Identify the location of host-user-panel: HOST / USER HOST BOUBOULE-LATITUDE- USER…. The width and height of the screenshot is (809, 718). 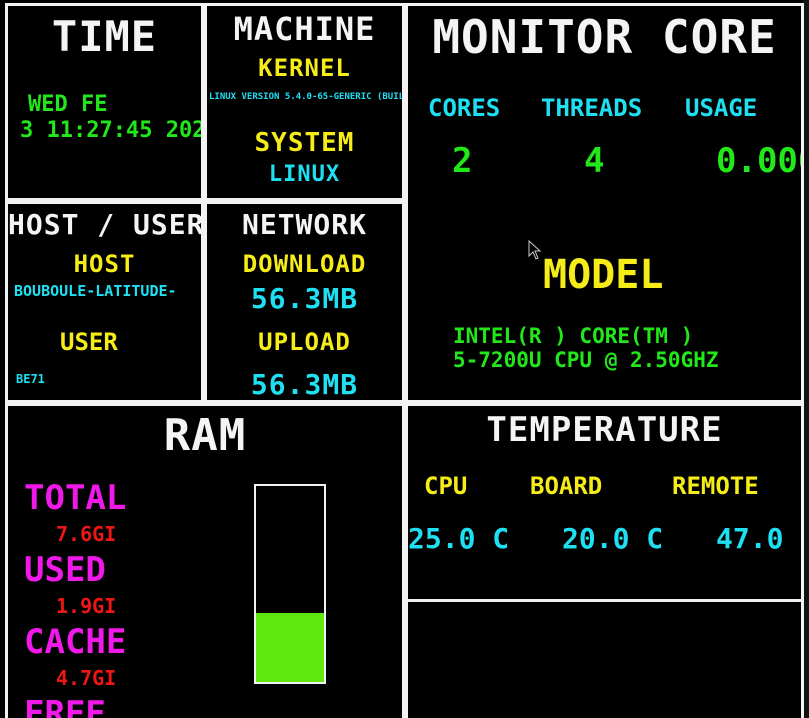
(104, 302).